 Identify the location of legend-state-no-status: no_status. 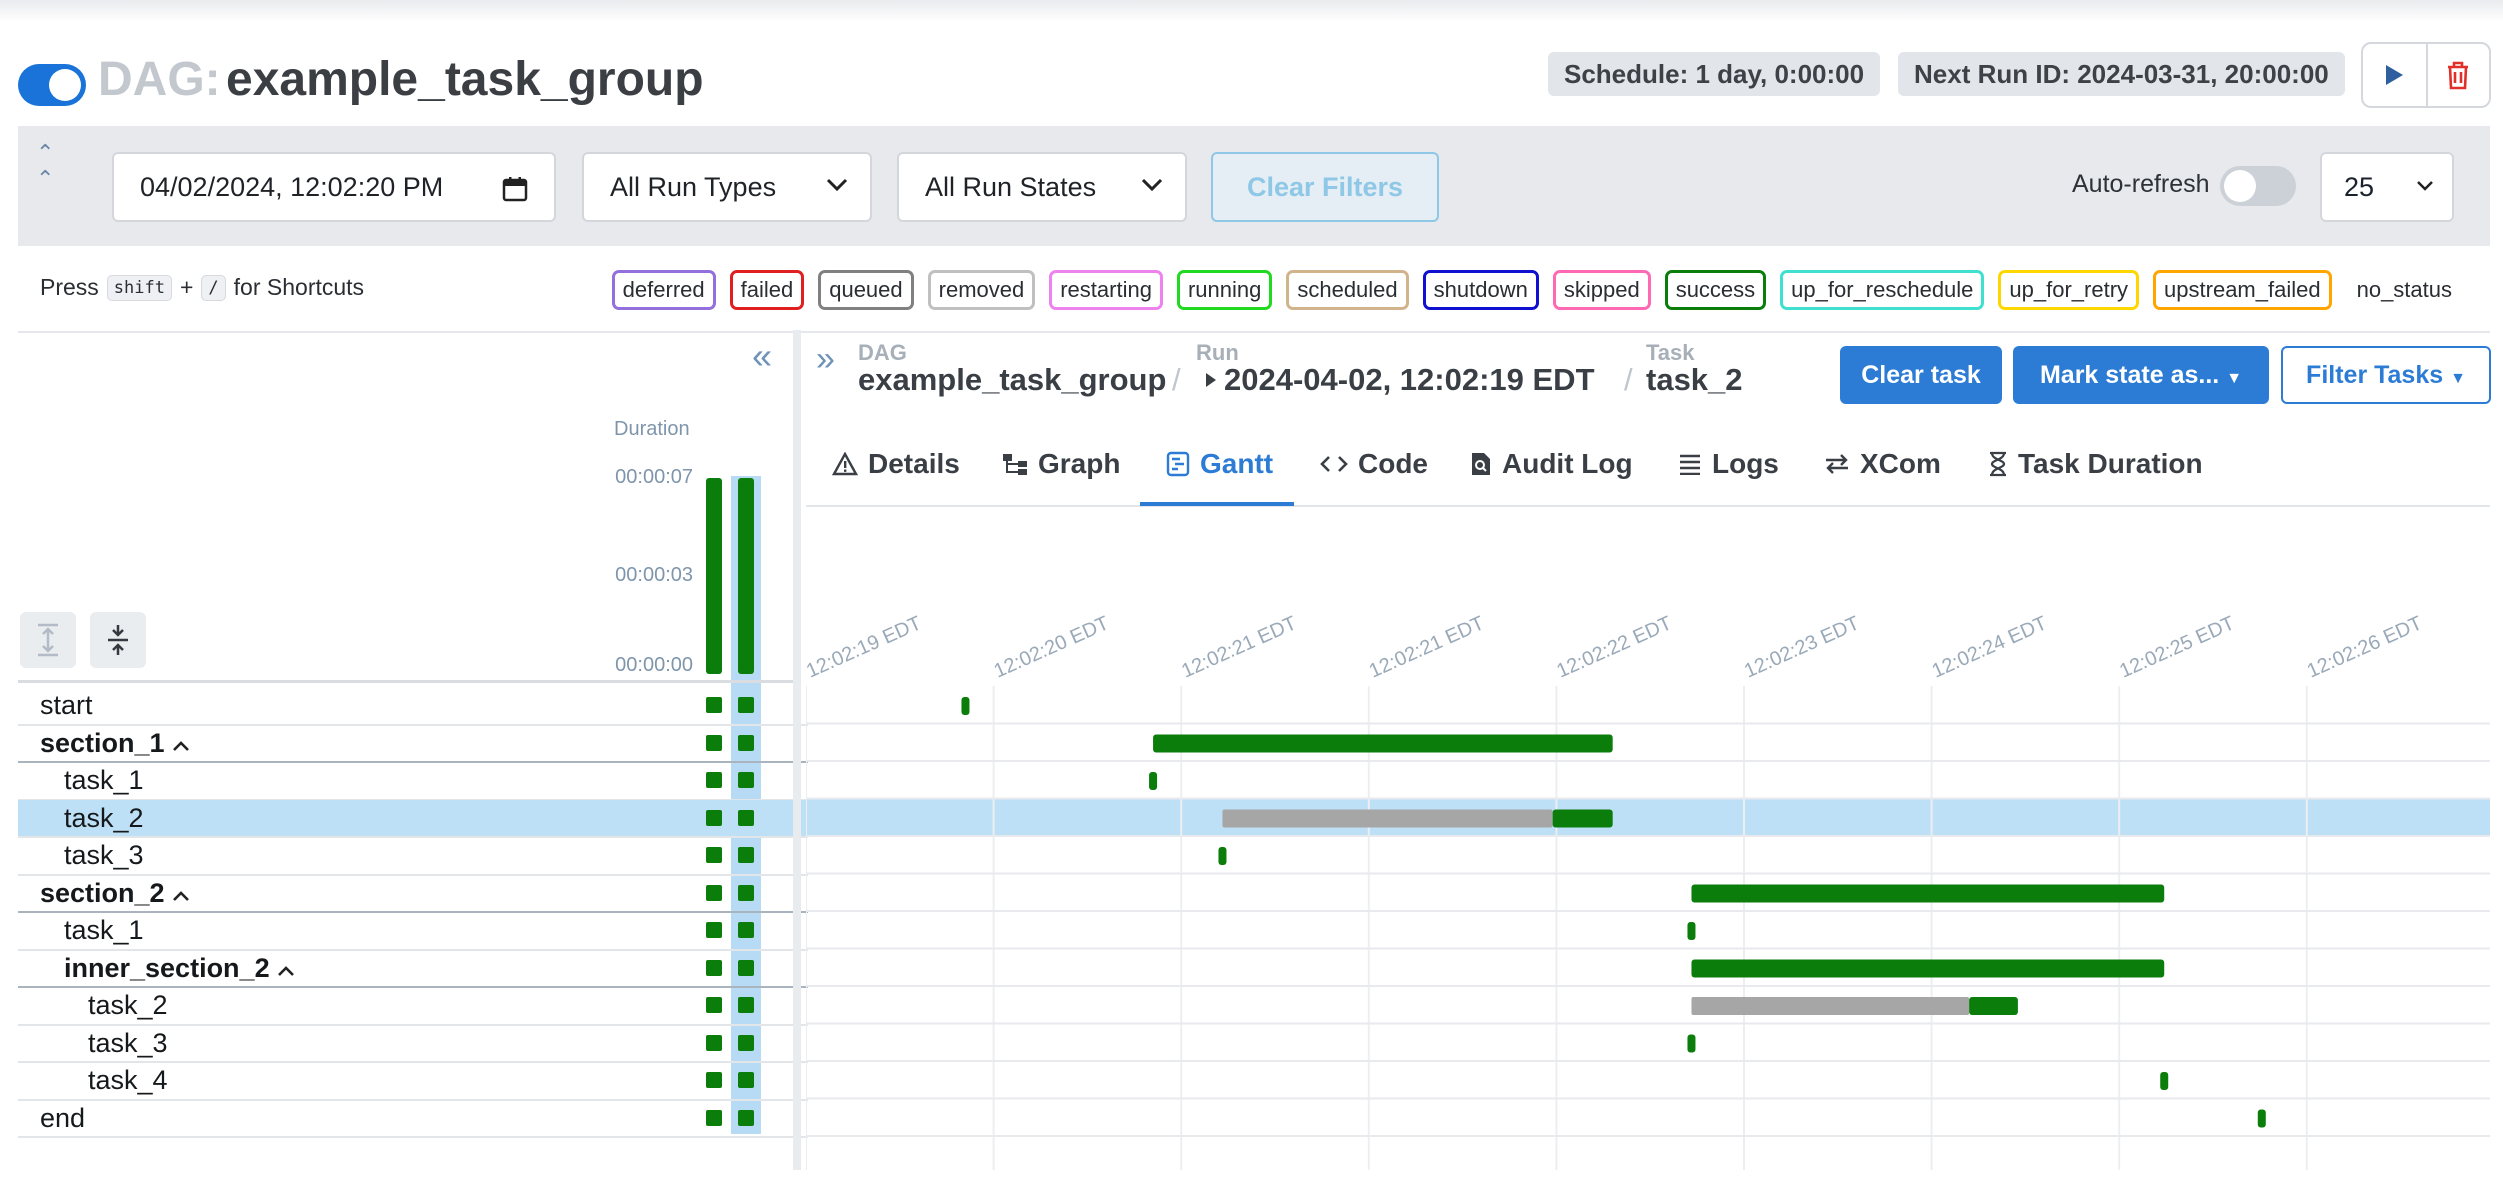
(2404, 290).